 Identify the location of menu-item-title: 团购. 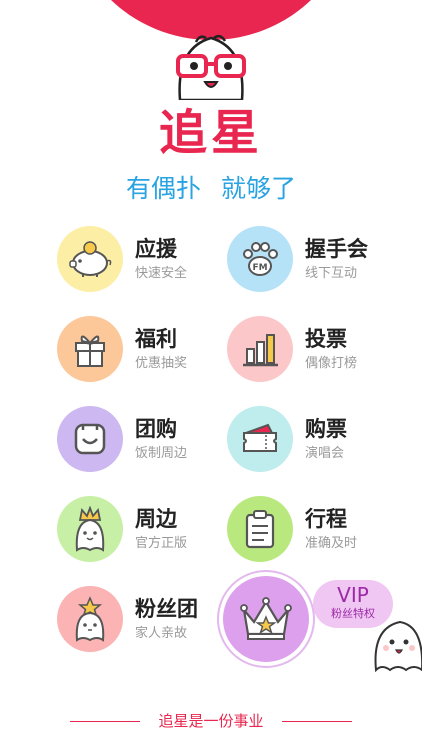
(156, 429).